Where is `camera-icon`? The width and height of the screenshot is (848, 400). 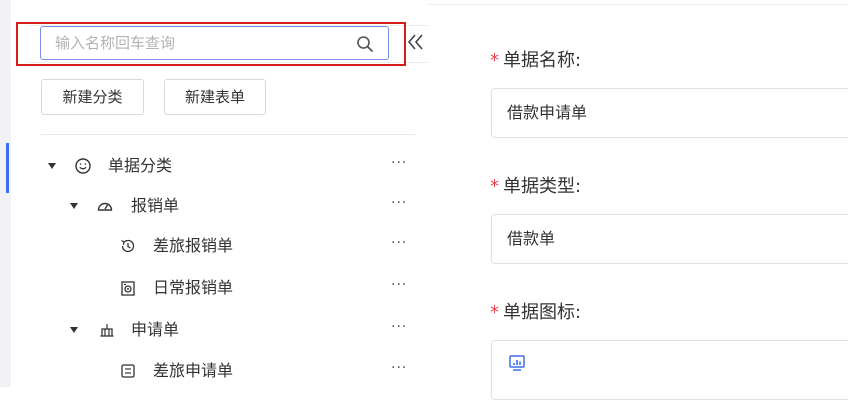
camera-icon is located at coordinates (128, 288).